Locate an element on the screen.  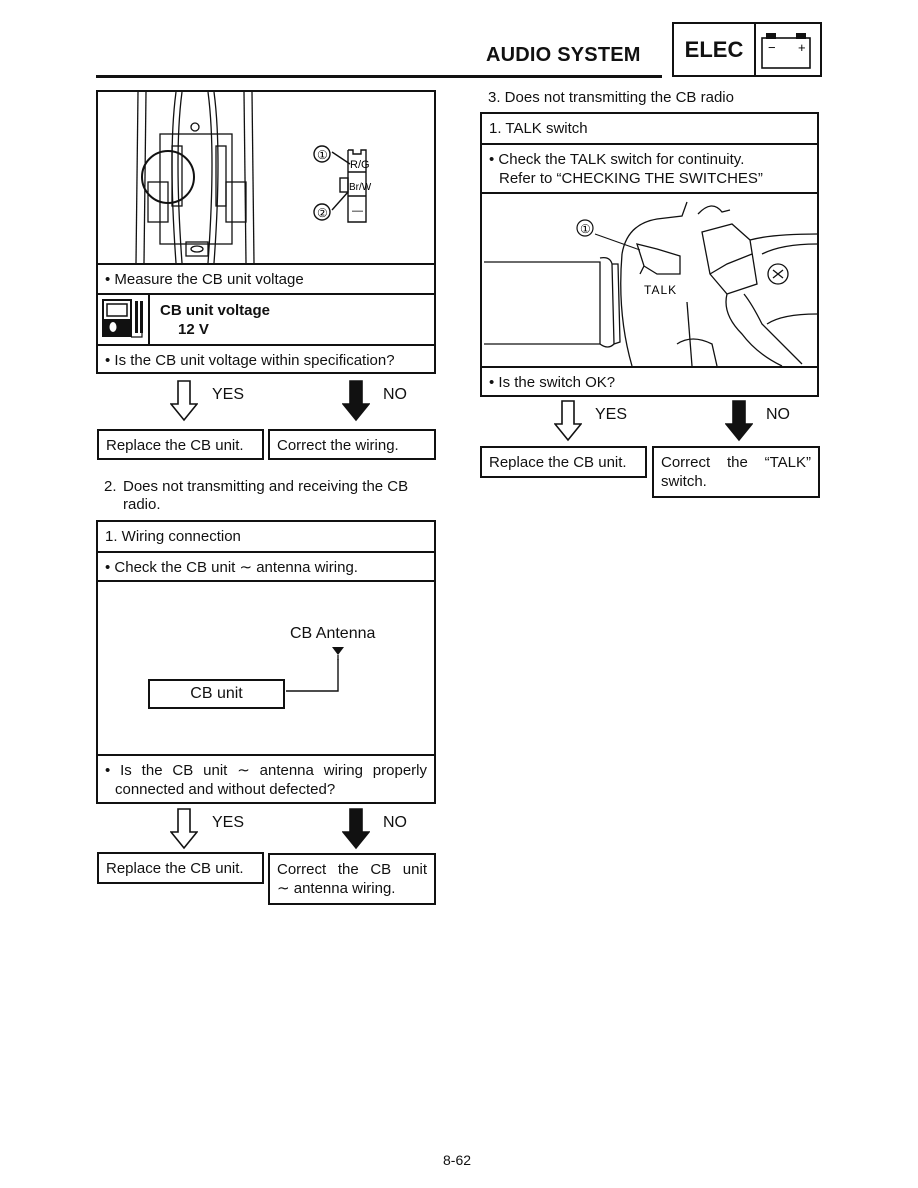
antenna-wiring-diagram: CB Antenna CB unit is located at coordinates (266, 669).